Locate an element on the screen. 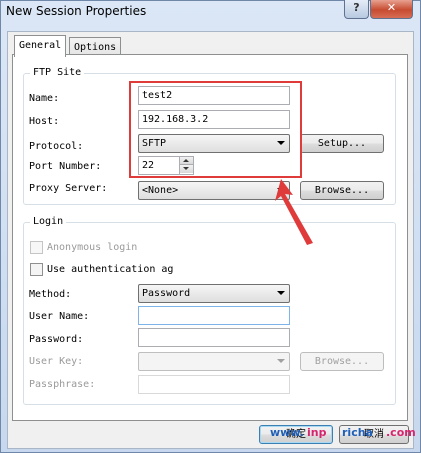 Image resolution: width=421 pixels, height=453 pixels. method-select-value: Password is located at coordinates (166, 293).